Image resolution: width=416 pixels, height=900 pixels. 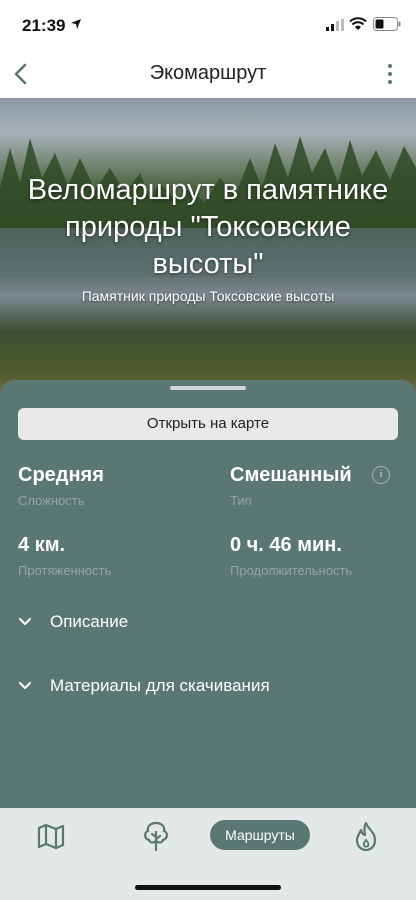 What do you see at coordinates (366, 836) in the screenshot?
I see `fire-icon` at bounding box center [366, 836].